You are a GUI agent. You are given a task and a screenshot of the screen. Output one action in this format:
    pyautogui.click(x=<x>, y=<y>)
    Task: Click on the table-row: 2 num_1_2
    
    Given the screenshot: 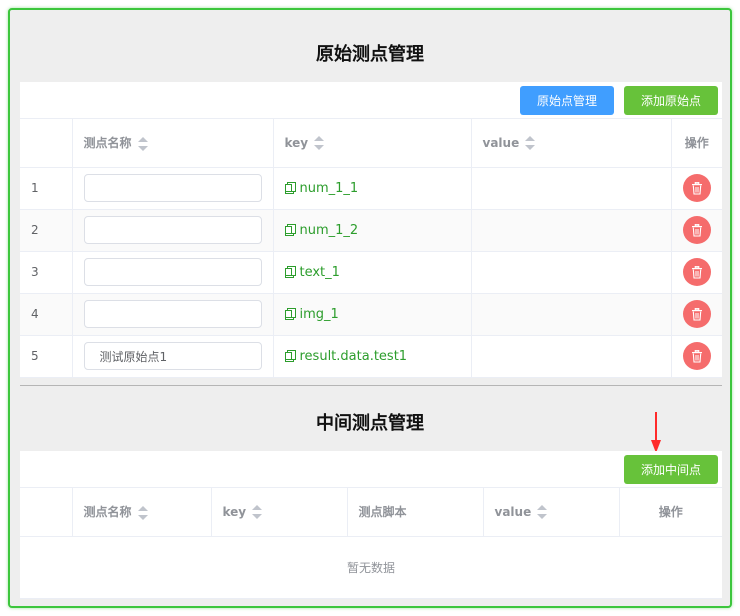 What is the action you would take?
    pyautogui.click(x=371, y=230)
    